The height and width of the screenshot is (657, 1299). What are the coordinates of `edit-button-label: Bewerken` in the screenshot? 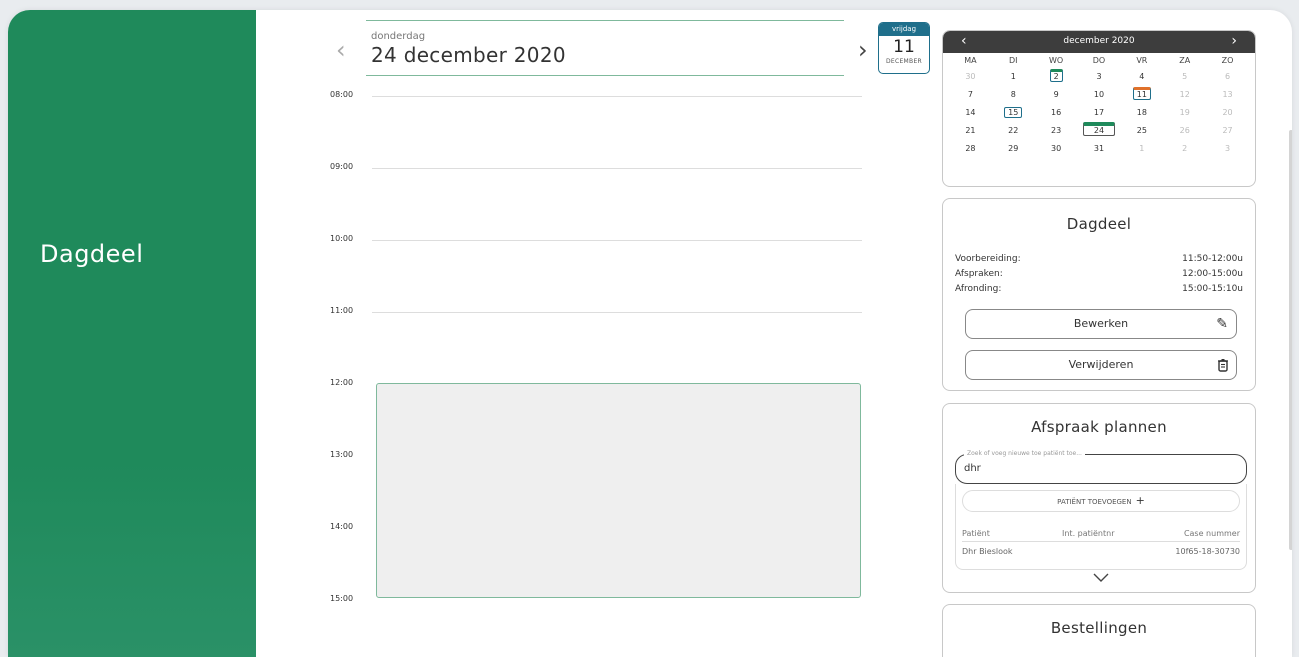 It's located at (1101, 323).